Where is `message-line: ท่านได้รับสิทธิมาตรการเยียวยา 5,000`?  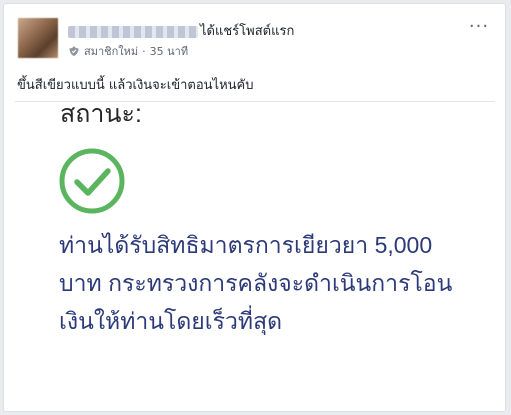
message-line: ท่านได้รับสิทธิมาตรการเยียวยา 5,000 is located at coordinates (246, 245).